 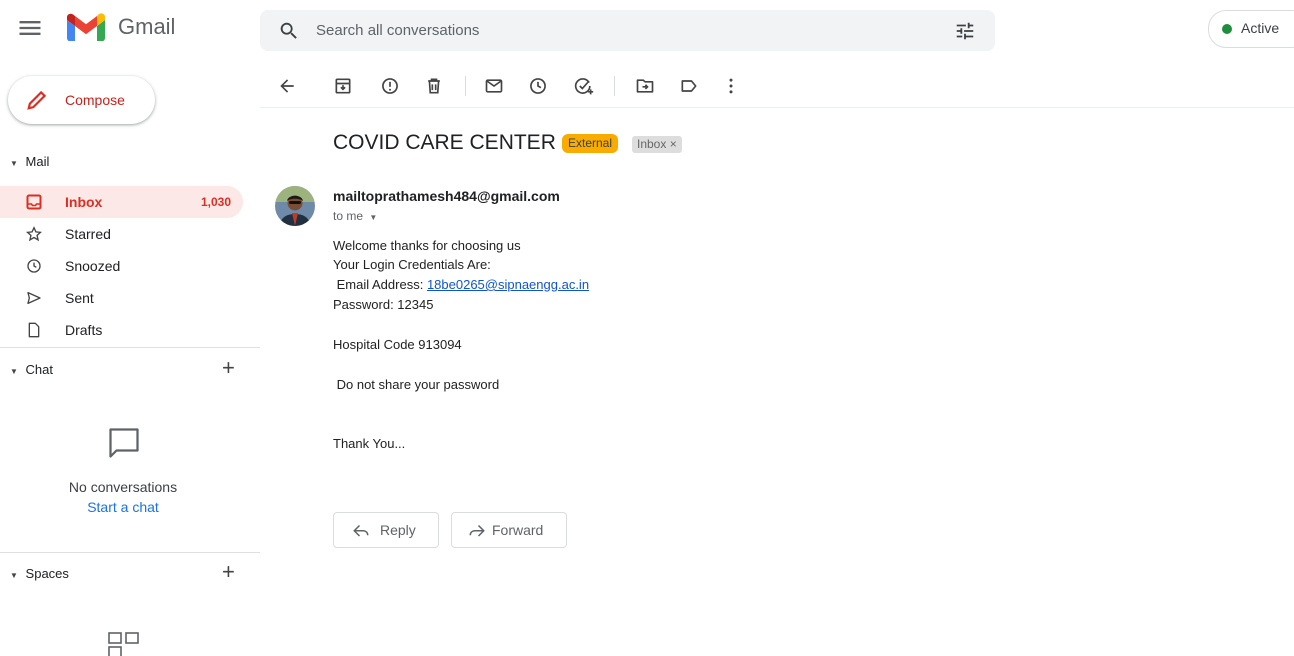 I want to click on remove-label-icon: ×, so click(x=673, y=144).